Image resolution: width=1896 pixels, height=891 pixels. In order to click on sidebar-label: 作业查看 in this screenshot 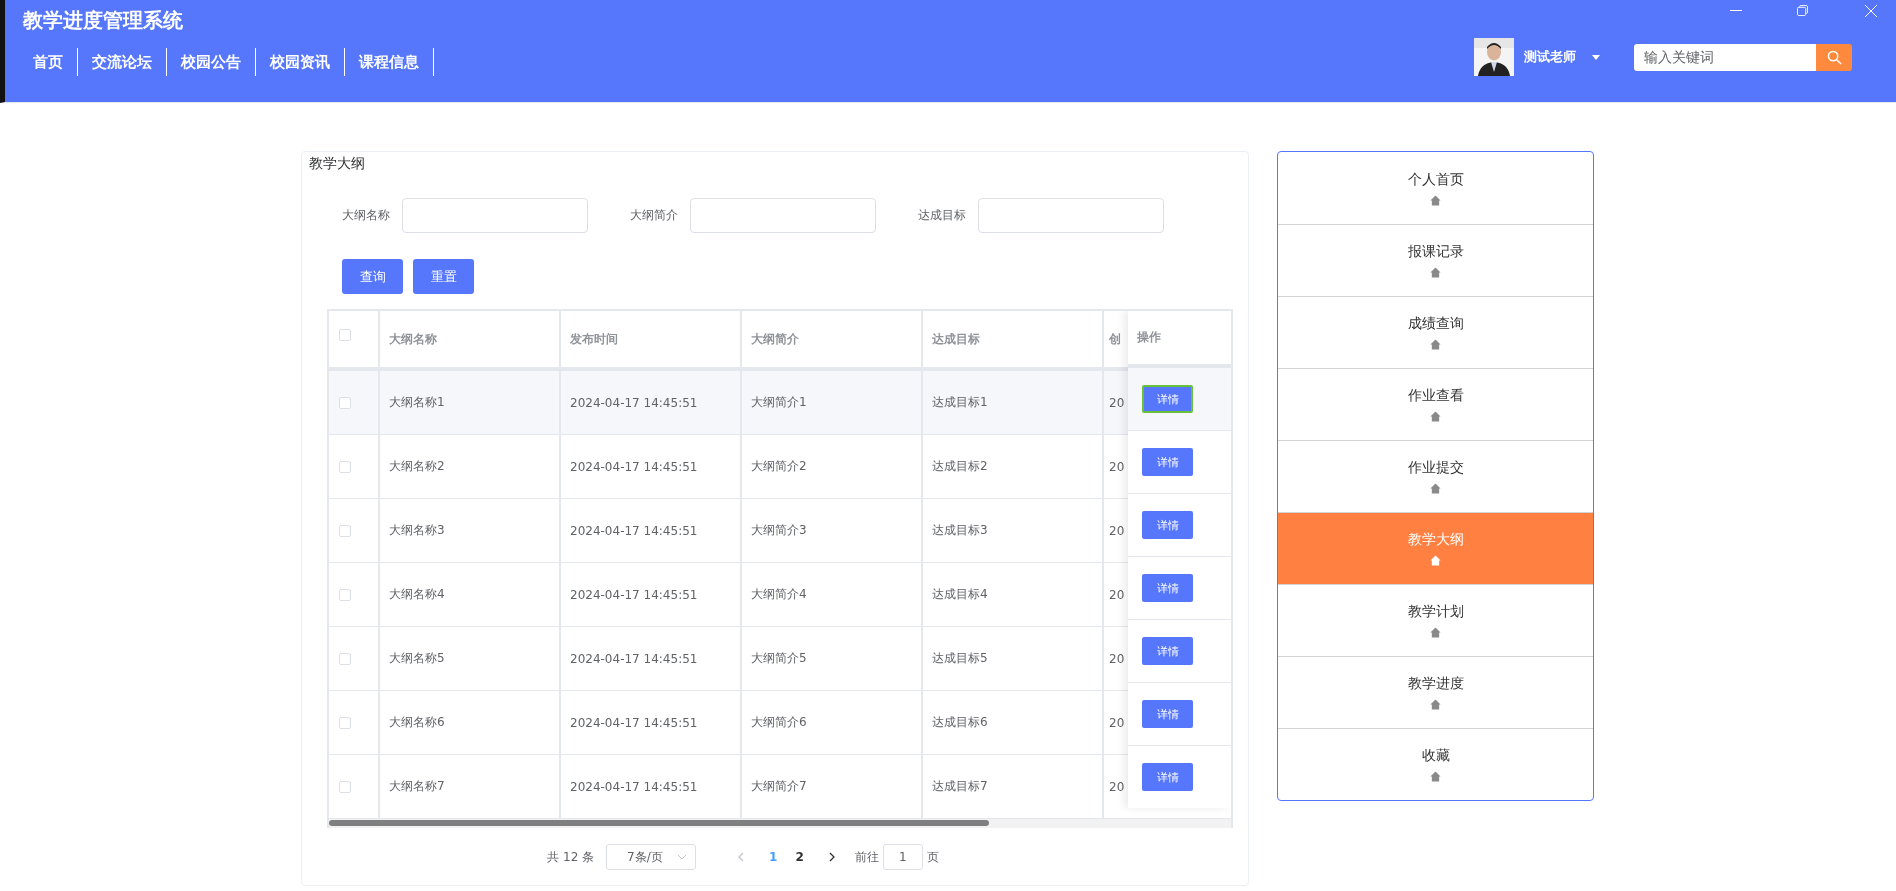, I will do `click(1435, 396)`.